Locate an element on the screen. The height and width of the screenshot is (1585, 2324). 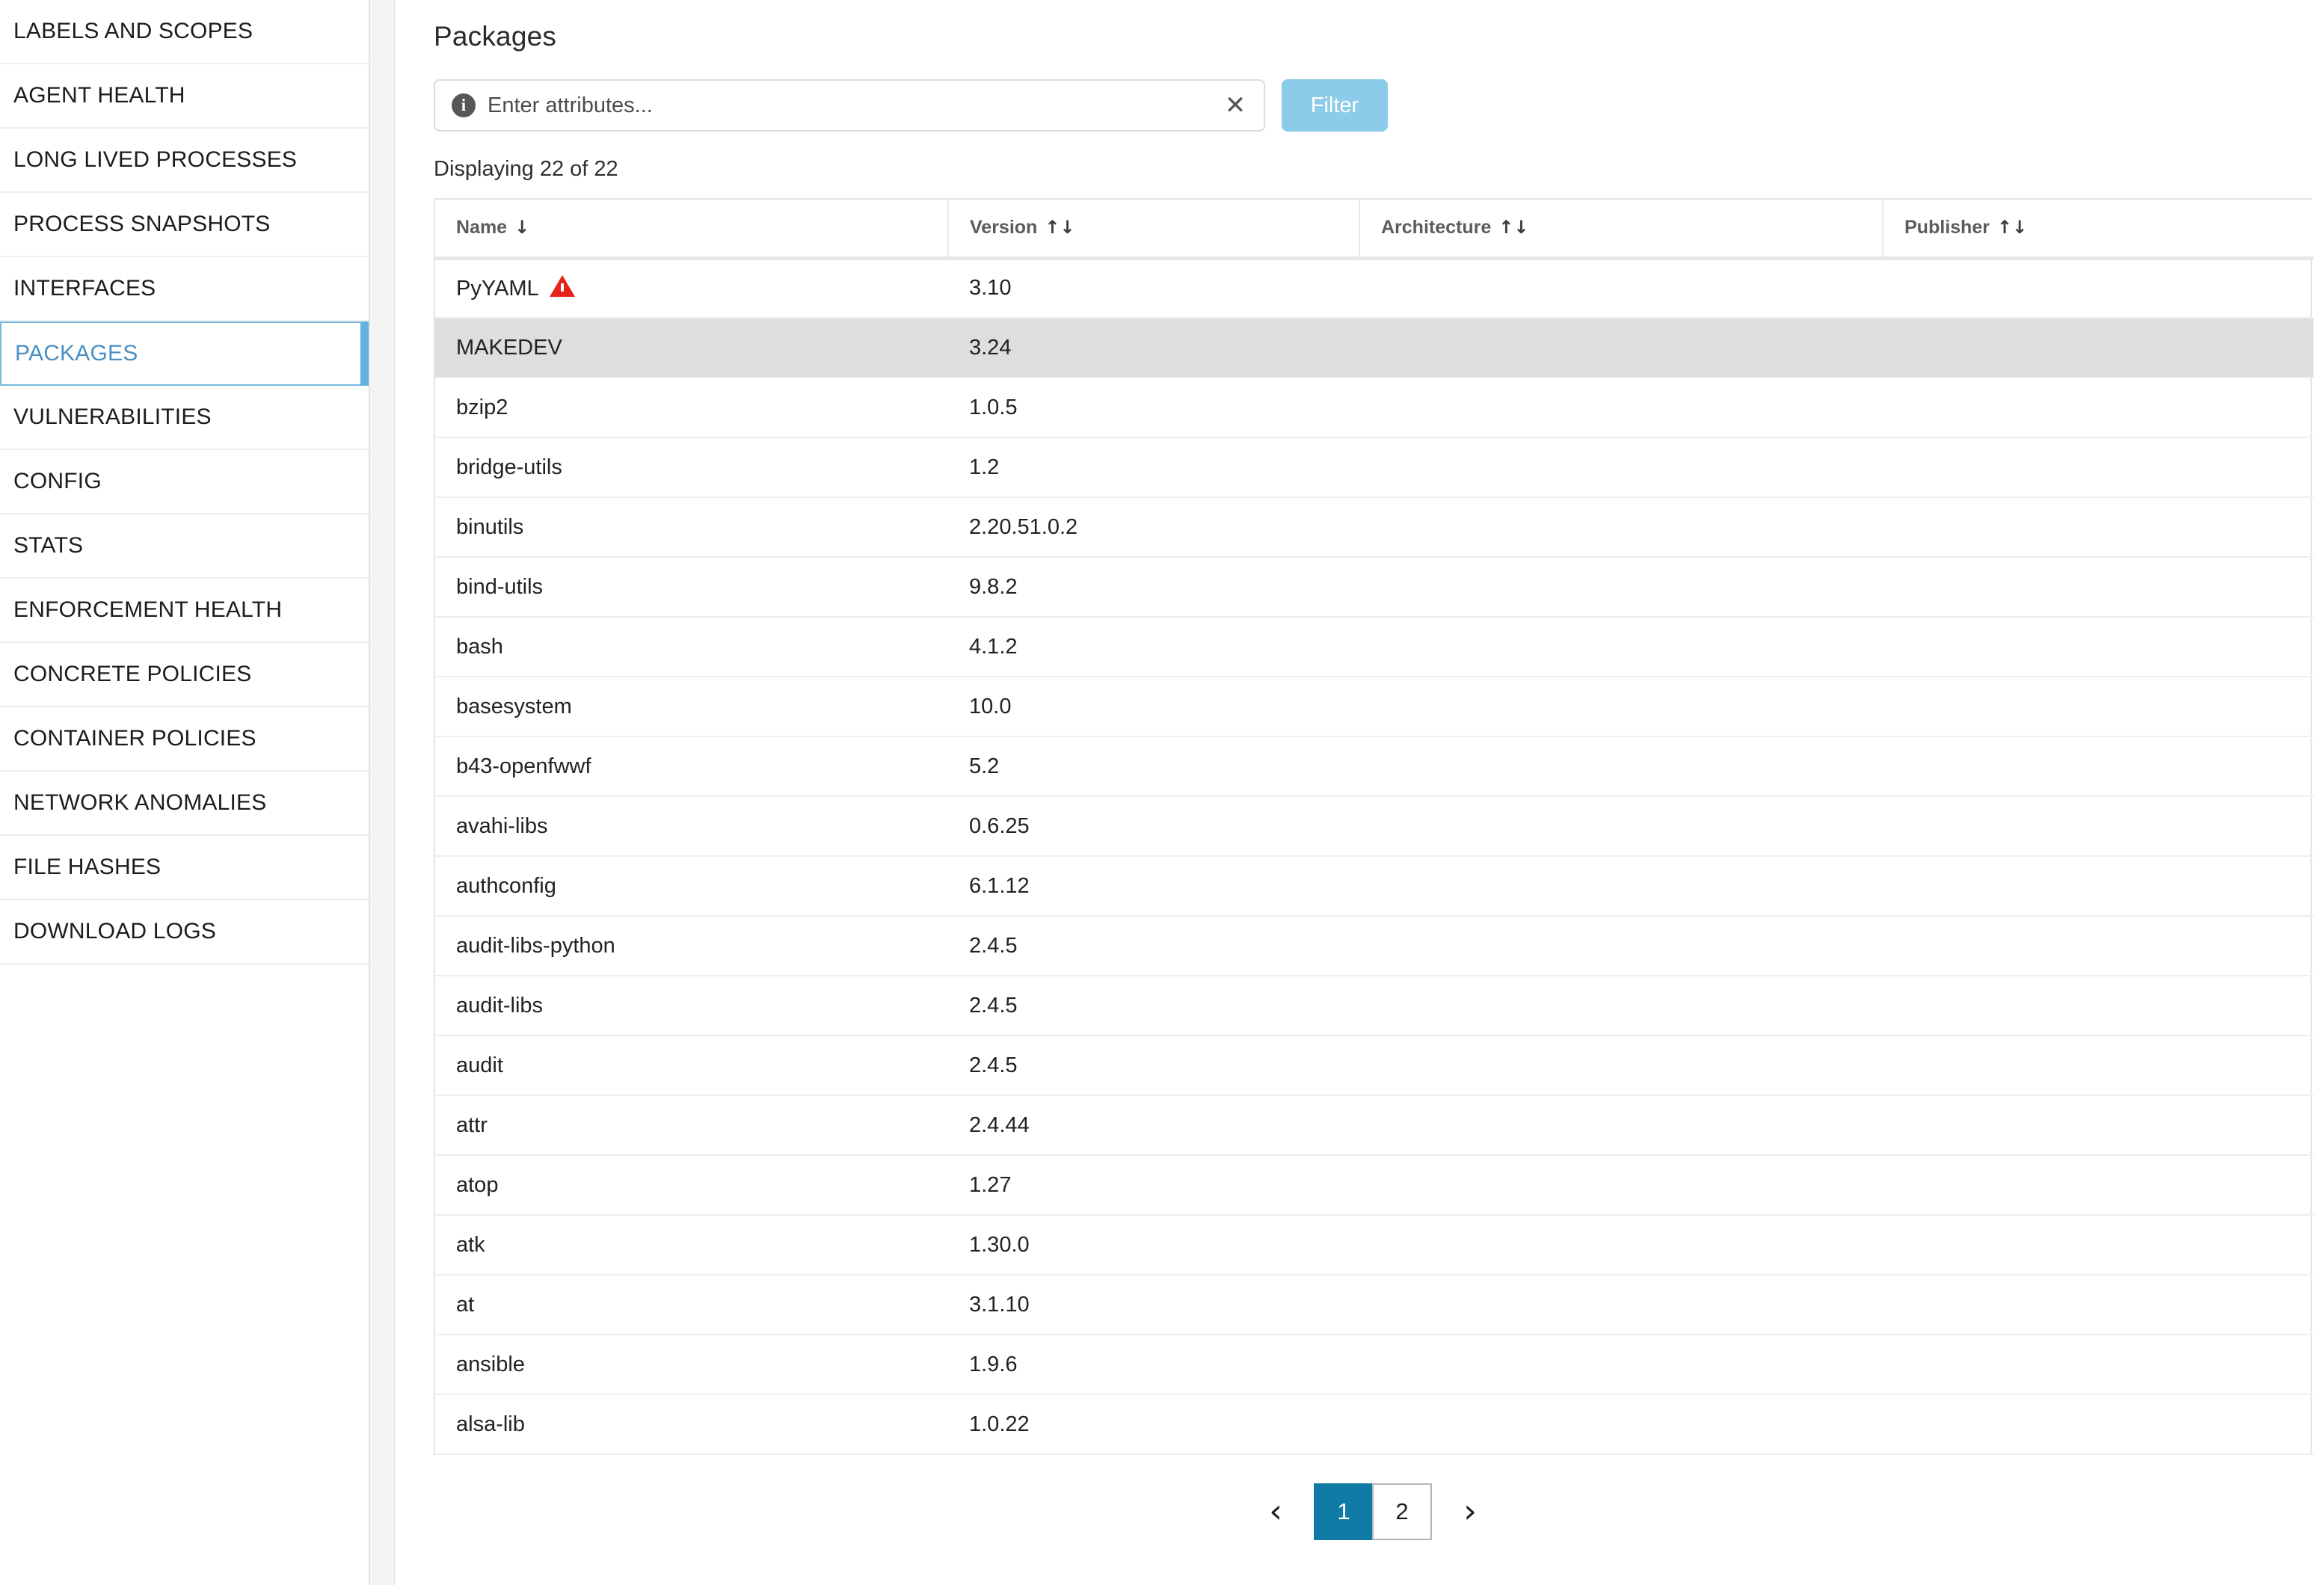
sidebar-item-label: FILE HASHES is located at coordinates (87, 867).